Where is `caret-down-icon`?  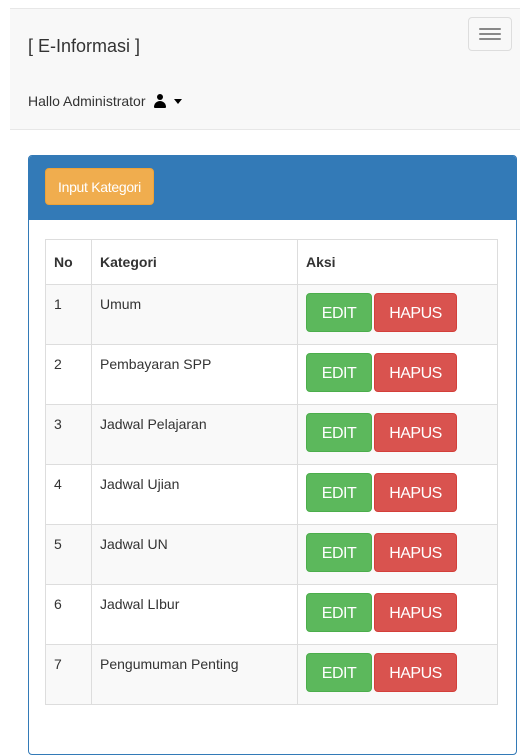
caret-down-icon is located at coordinates (177, 101).